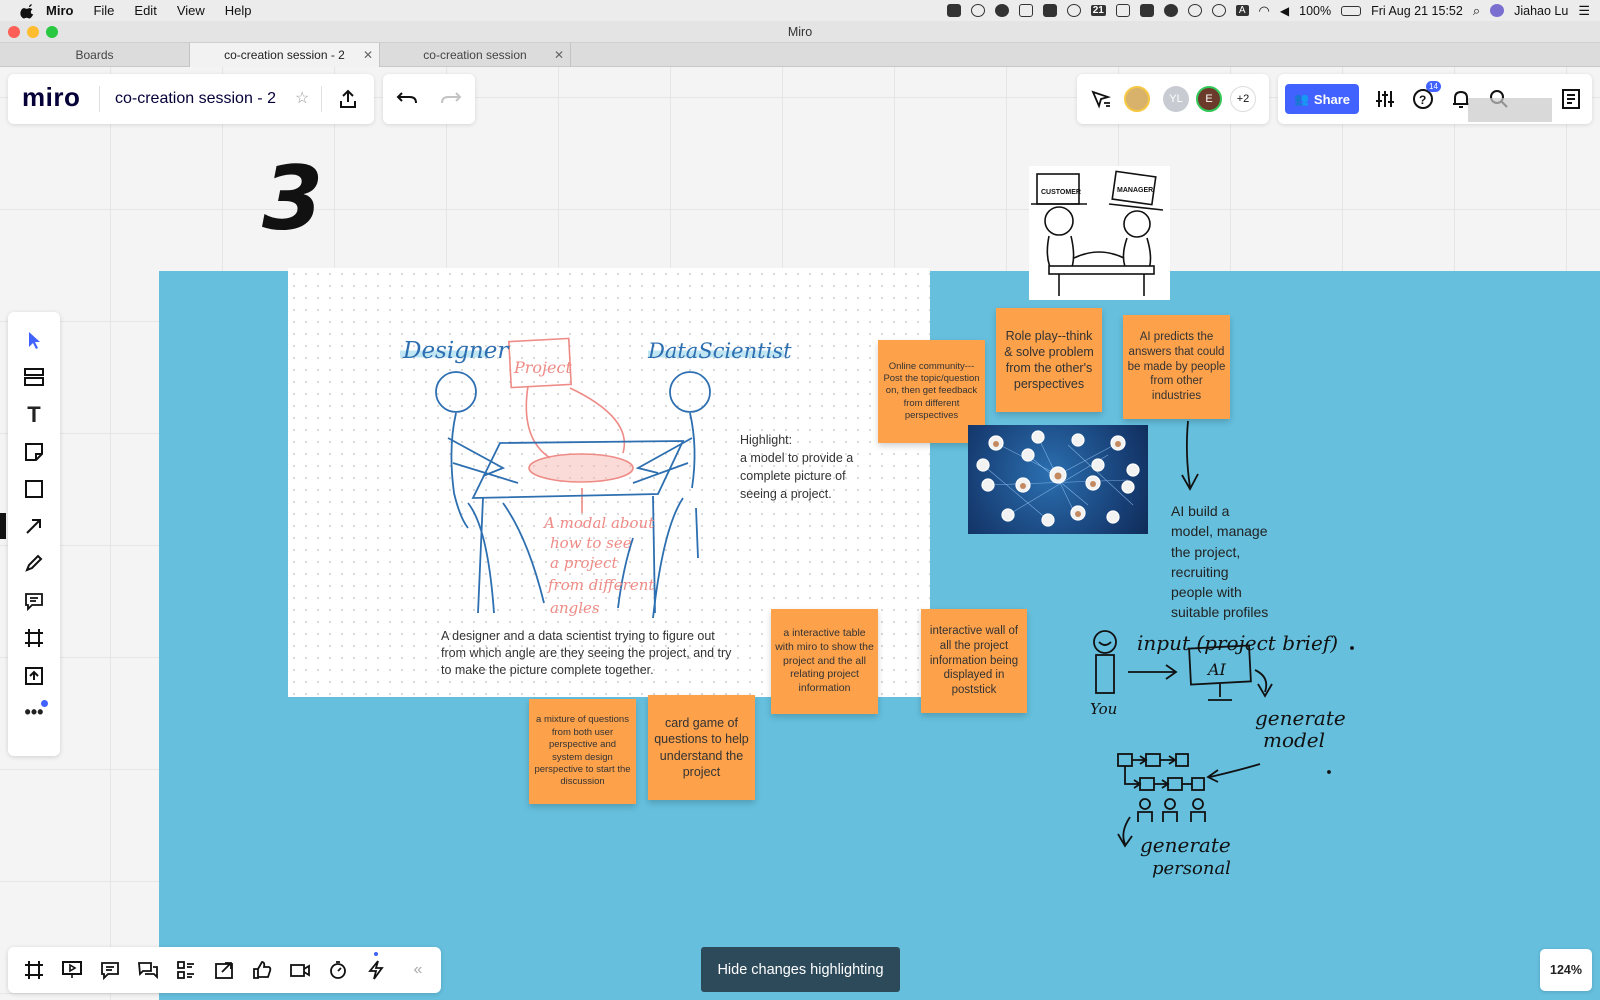 The image size is (1600, 1000). What do you see at coordinates (719, 351) in the screenshot?
I see `label-data-scientist: DataScientist` at bounding box center [719, 351].